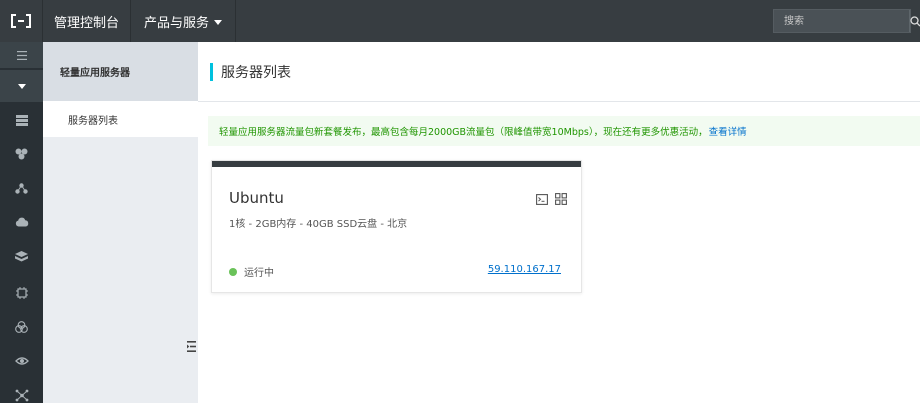 This screenshot has width=920, height=403. Describe the element at coordinates (233, 271) in the screenshot. I see `status-running-dot` at that location.